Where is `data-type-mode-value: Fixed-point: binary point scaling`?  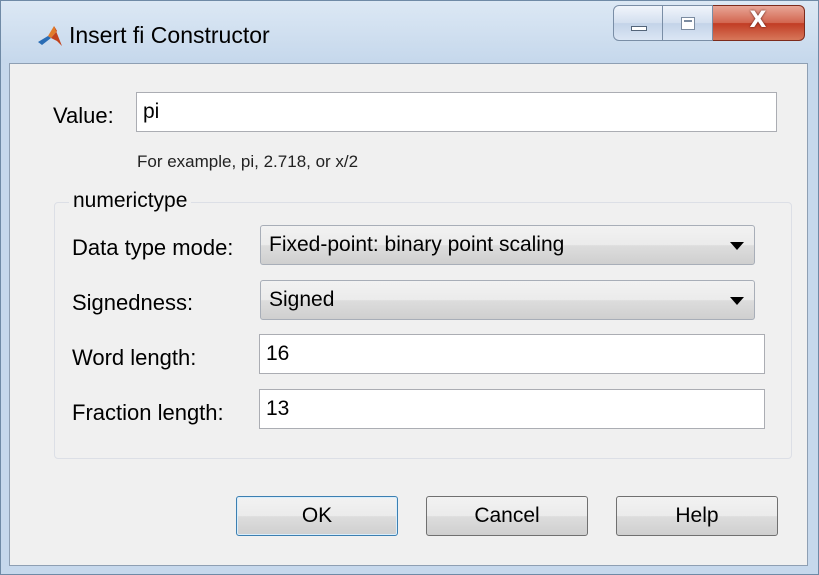 data-type-mode-value: Fixed-point: binary point scaling is located at coordinates (417, 244).